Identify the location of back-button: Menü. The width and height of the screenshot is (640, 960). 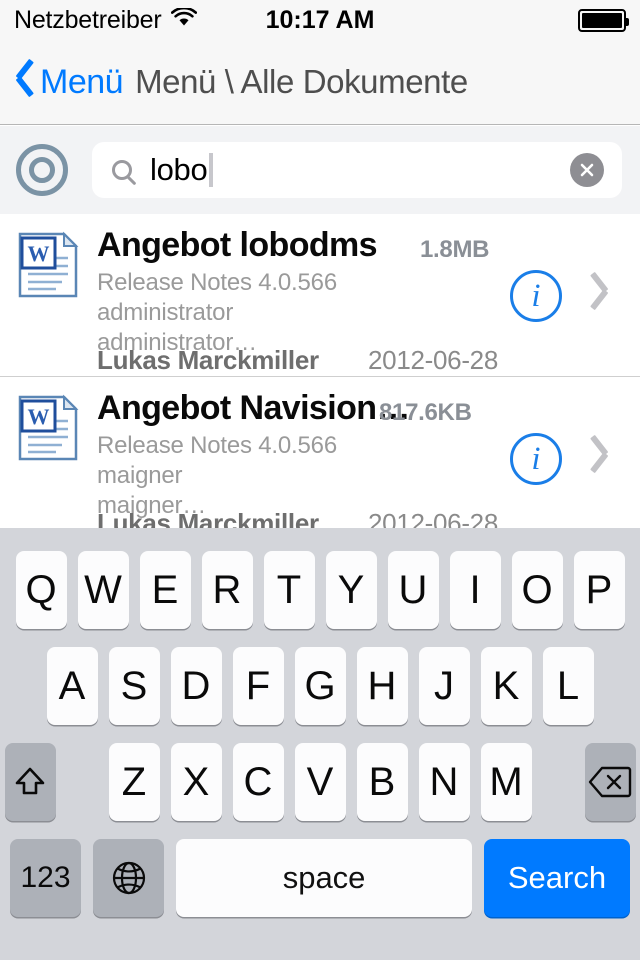
(62, 82).